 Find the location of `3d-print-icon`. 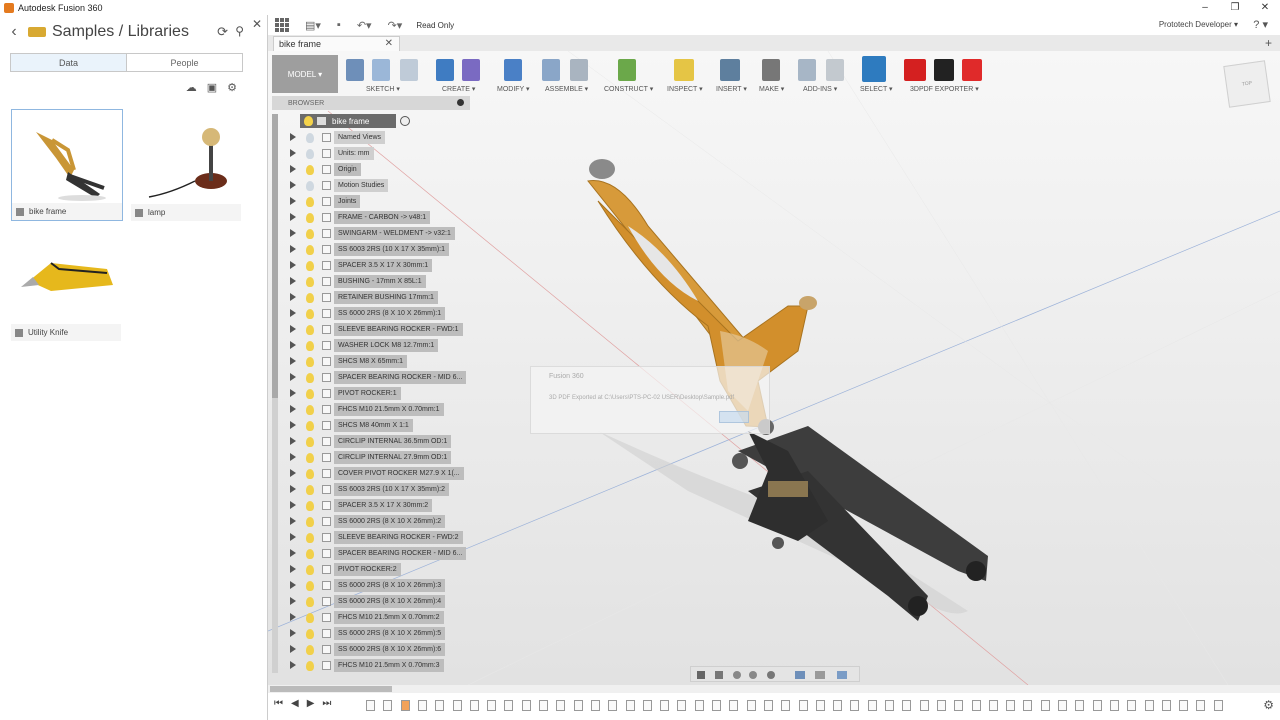

3d-print-icon is located at coordinates (771, 70).